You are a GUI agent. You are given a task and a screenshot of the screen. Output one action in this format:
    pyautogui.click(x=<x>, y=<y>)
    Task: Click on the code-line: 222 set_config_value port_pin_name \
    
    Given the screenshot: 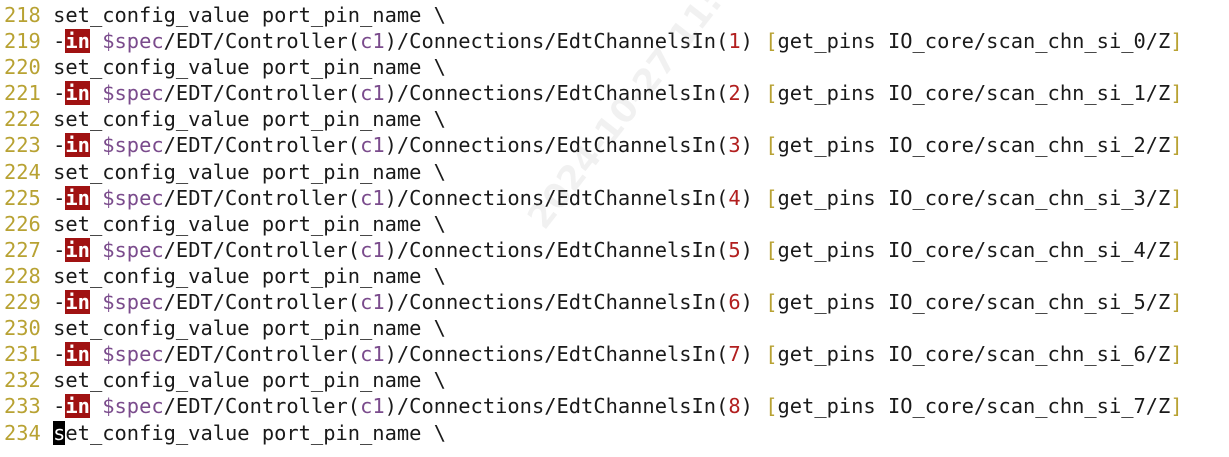 What is the action you would take?
    pyautogui.click(x=616, y=119)
    